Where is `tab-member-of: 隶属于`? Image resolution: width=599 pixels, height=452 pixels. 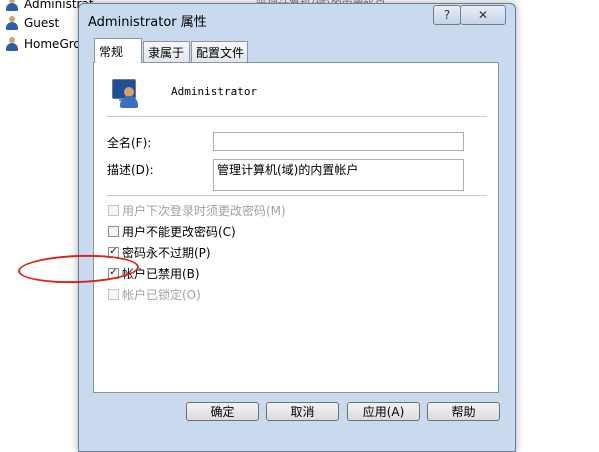
tab-member-of: 隶属于 is located at coordinates (166, 51).